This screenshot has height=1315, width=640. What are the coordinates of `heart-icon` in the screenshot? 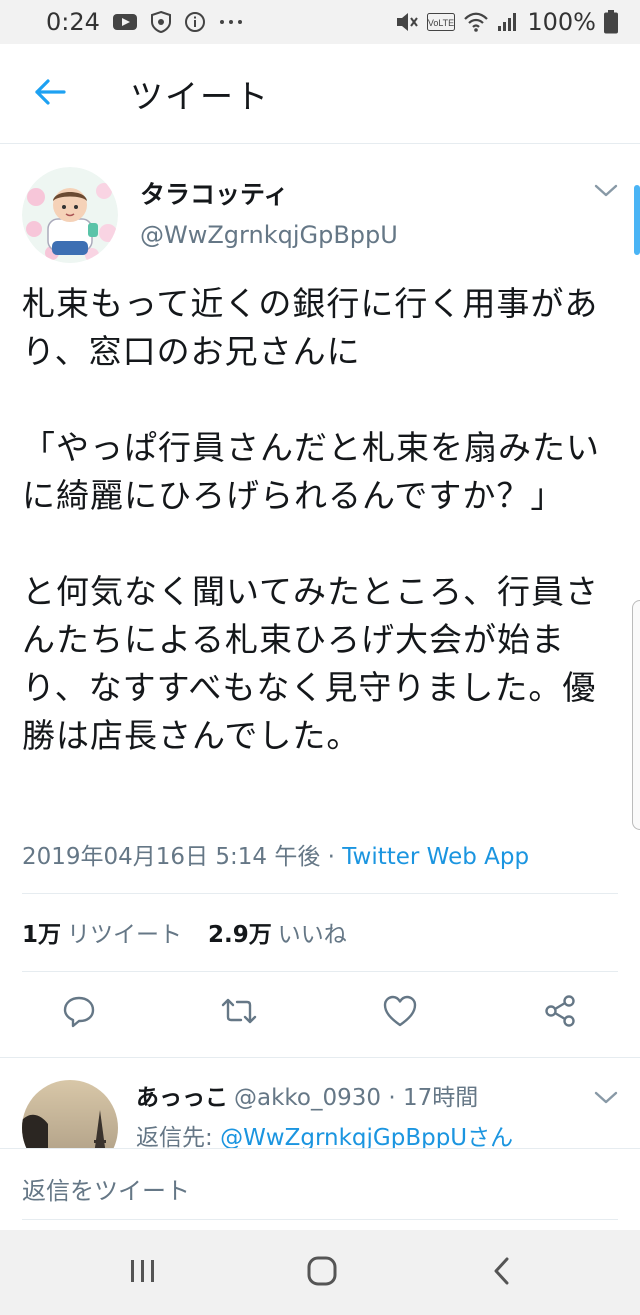 It's located at (400, 1013).